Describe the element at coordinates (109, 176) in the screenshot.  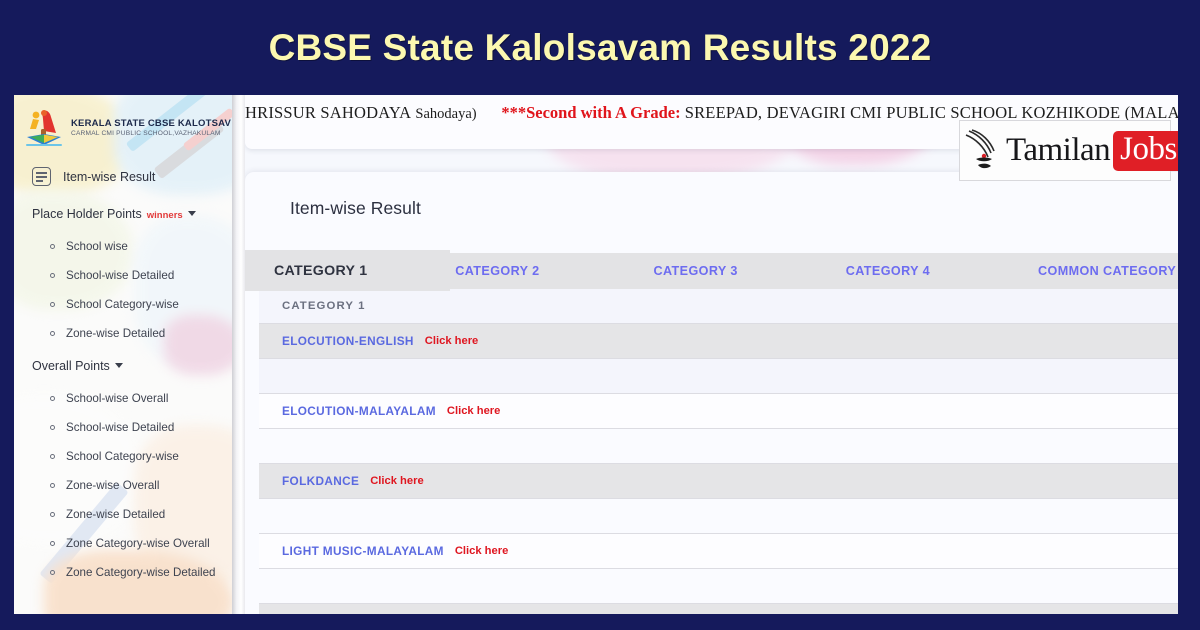
I see `sidebar-item-label: Item-wise Result` at that location.